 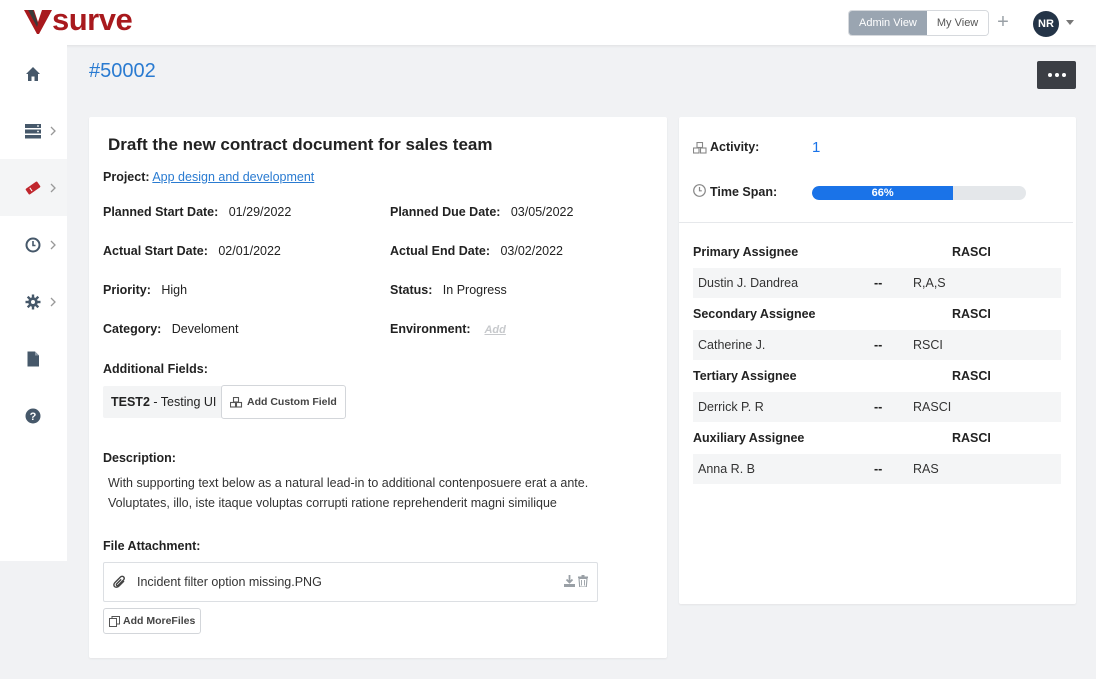 I want to click on assignee-row: Derrick P. R -- RASCI, so click(x=877, y=407).